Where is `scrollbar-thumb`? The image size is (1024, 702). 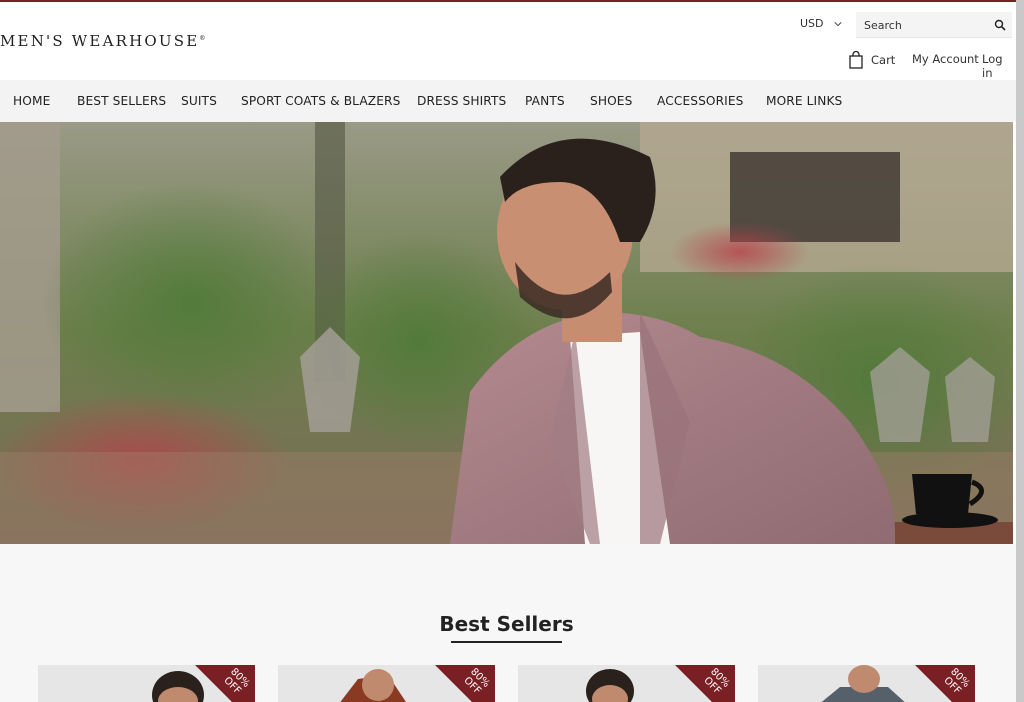 scrollbar-thumb is located at coordinates (1020, 351).